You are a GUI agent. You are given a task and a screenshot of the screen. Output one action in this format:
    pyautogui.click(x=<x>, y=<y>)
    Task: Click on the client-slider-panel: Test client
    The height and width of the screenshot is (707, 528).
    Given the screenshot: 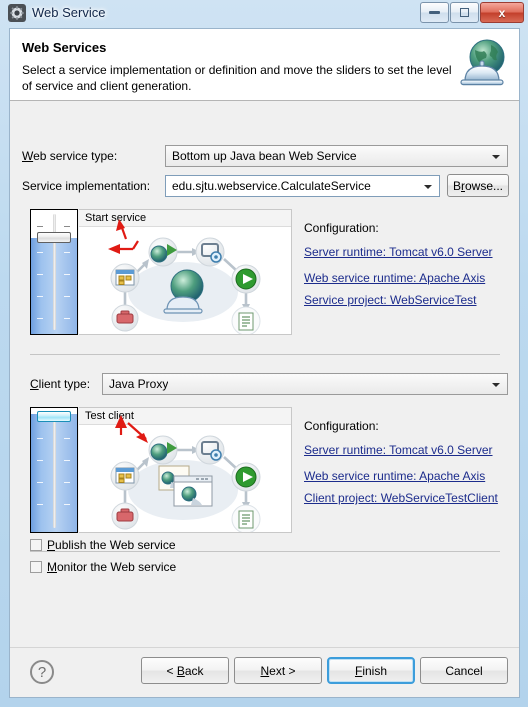 What is the action you would take?
    pyautogui.click(x=161, y=470)
    